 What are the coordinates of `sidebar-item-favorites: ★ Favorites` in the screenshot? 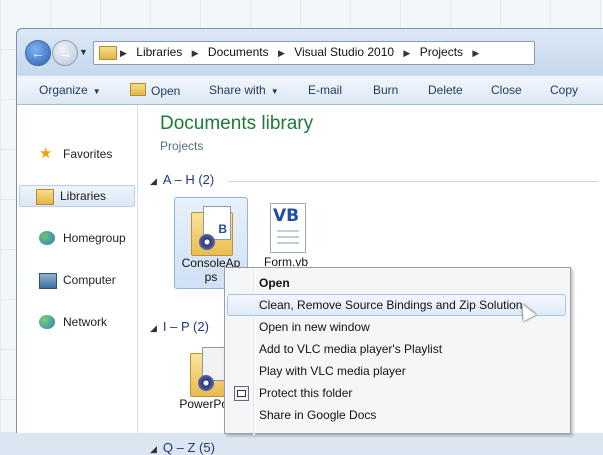 It's located at (78, 154).